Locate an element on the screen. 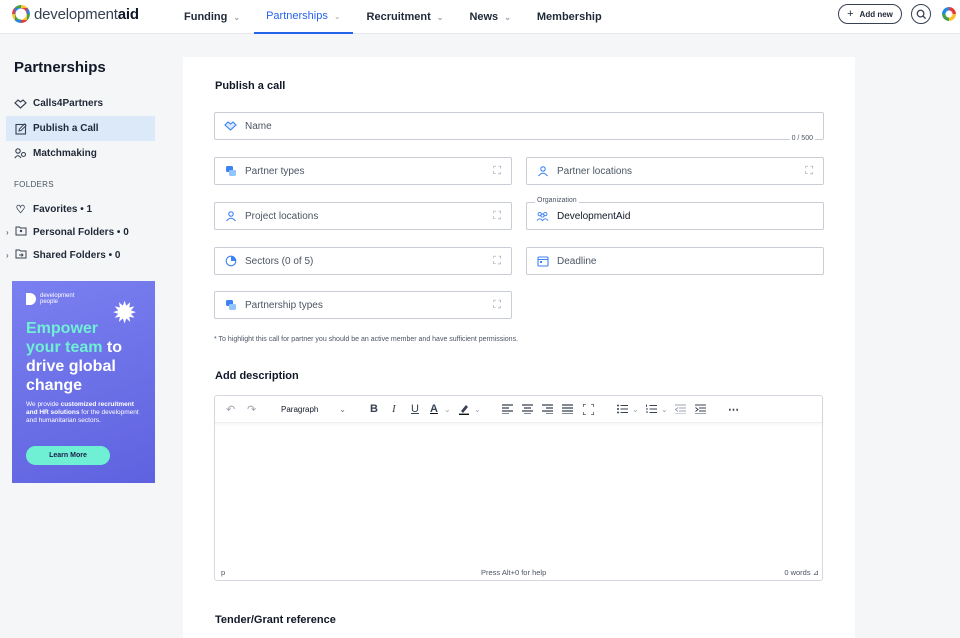  sidebar-item-label: Matchmaking is located at coordinates (65, 153).